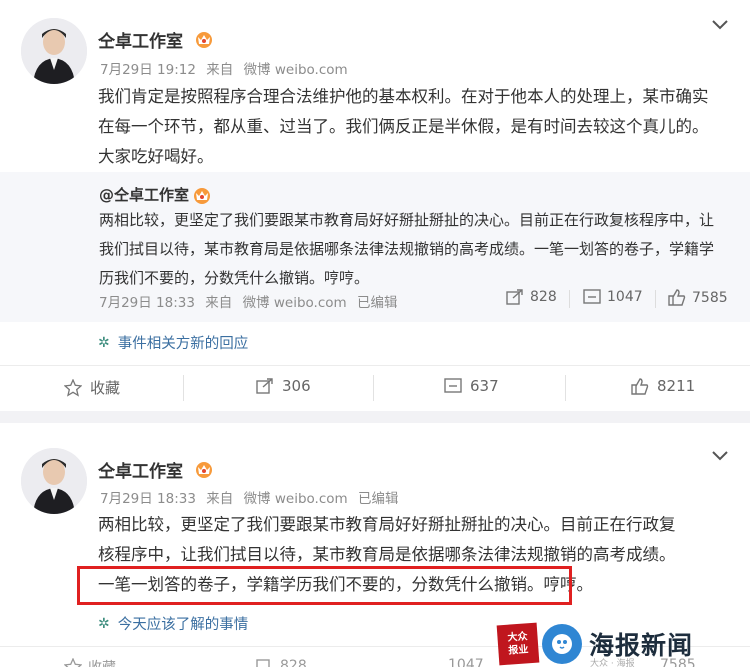  What do you see at coordinates (324, 585) in the screenshot?
I see `highlight-box` at bounding box center [324, 585].